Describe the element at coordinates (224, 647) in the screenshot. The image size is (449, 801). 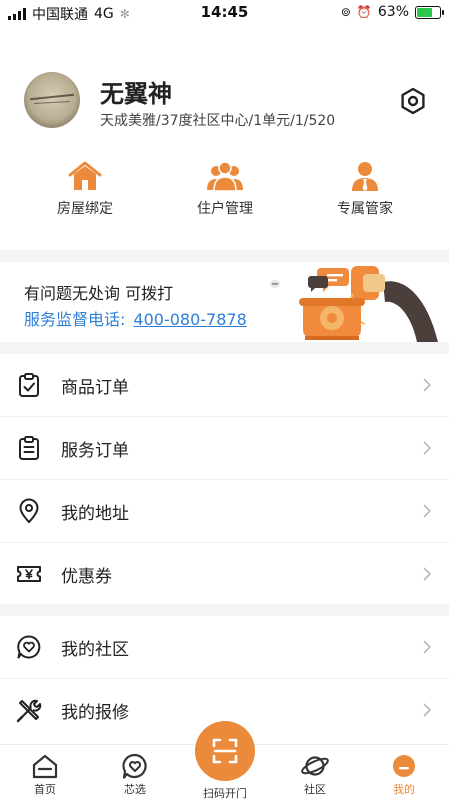
I see `menu-item-my-community: 我的社区` at that location.